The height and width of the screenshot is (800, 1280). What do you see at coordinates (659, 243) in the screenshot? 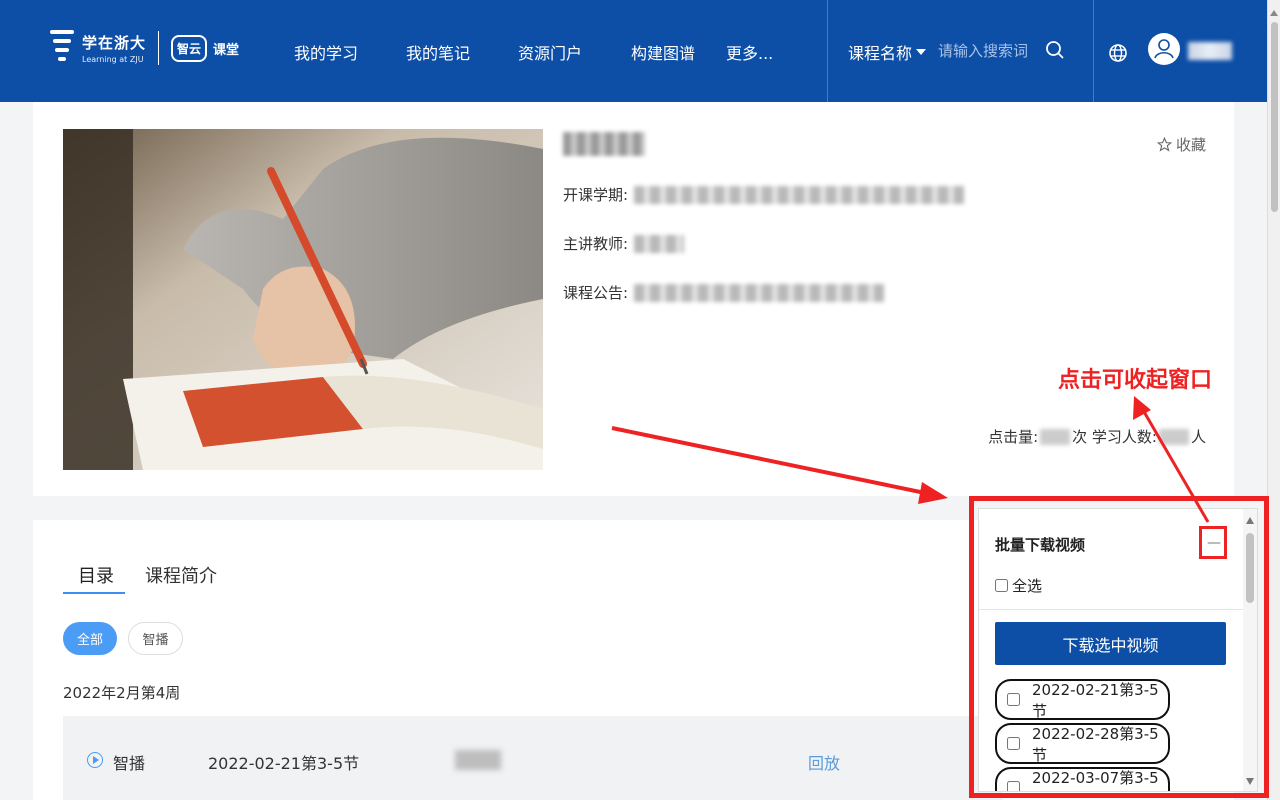
I see `teacher-value-redacted` at bounding box center [659, 243].